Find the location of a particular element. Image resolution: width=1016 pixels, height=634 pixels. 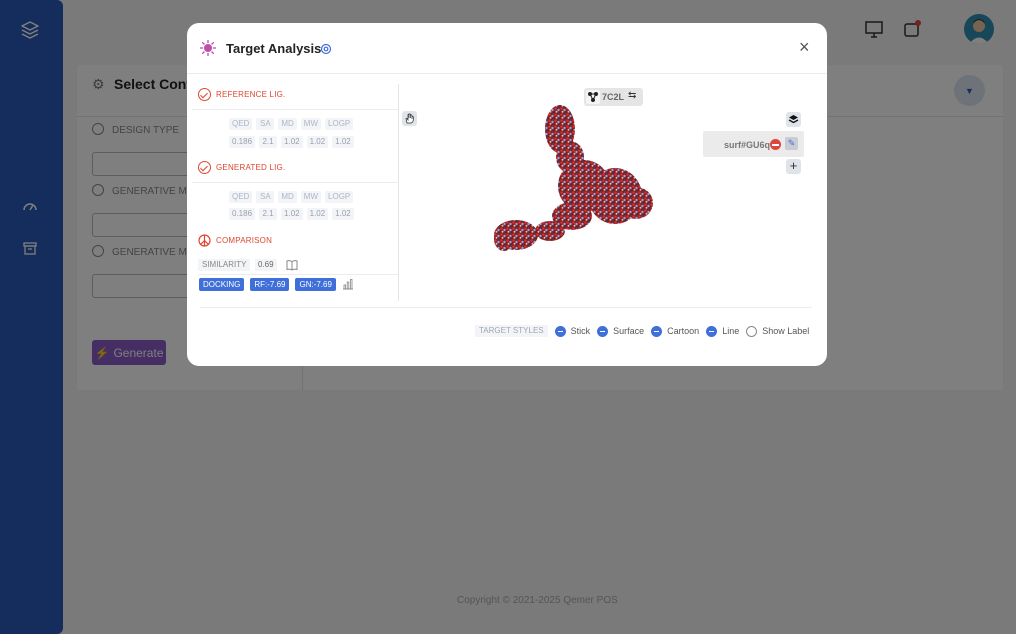

style-option-show-label: Show Label is located at coordinates (778, 331).